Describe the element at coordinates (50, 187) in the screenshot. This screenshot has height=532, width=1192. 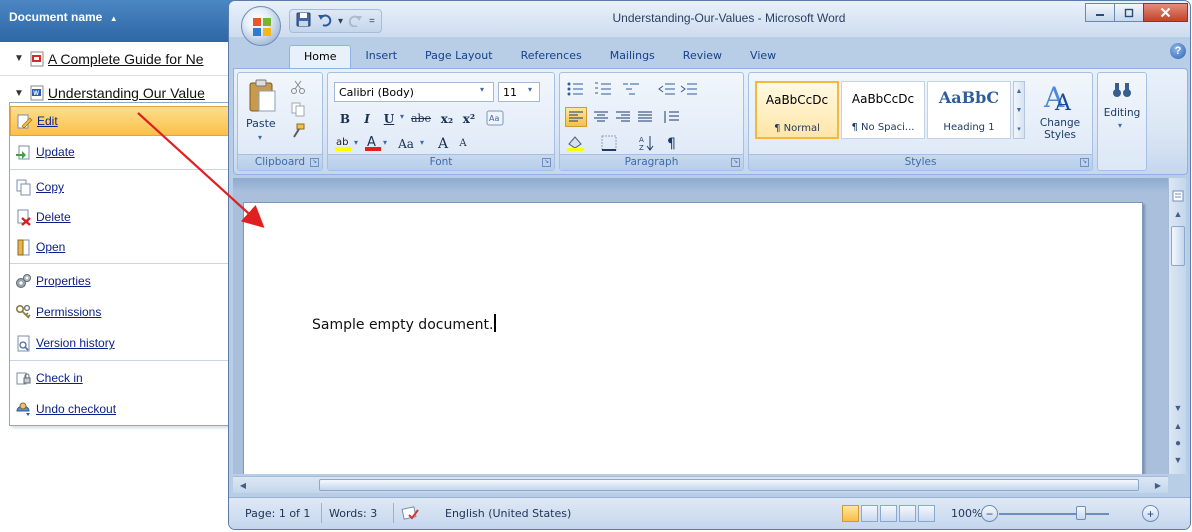
I see `menu-item-label: Copy` at that location.